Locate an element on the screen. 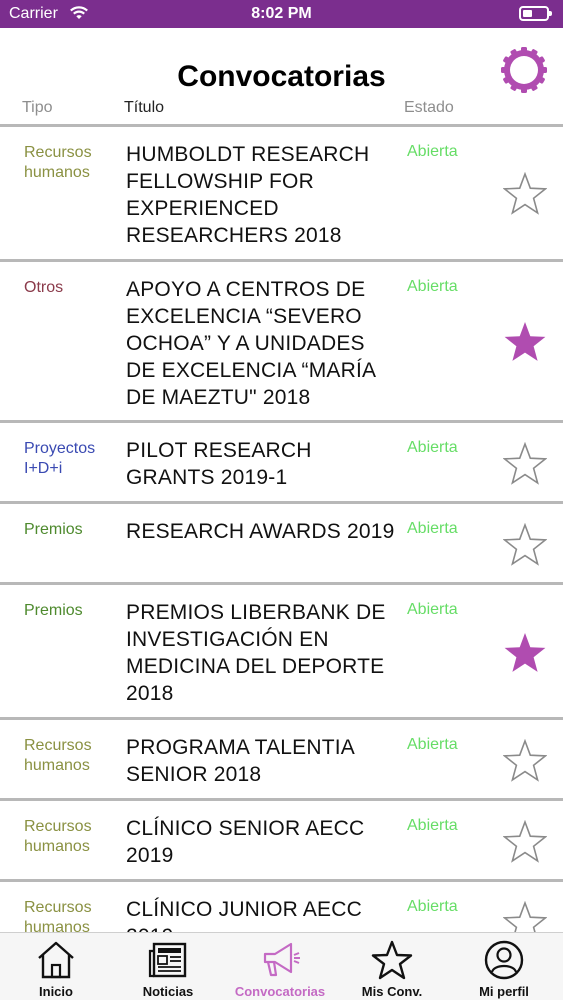 Image resolution: width=563 pixels, height=1000 pixels. tab-label: Mis Conv. is located at coordinates (392, 991).